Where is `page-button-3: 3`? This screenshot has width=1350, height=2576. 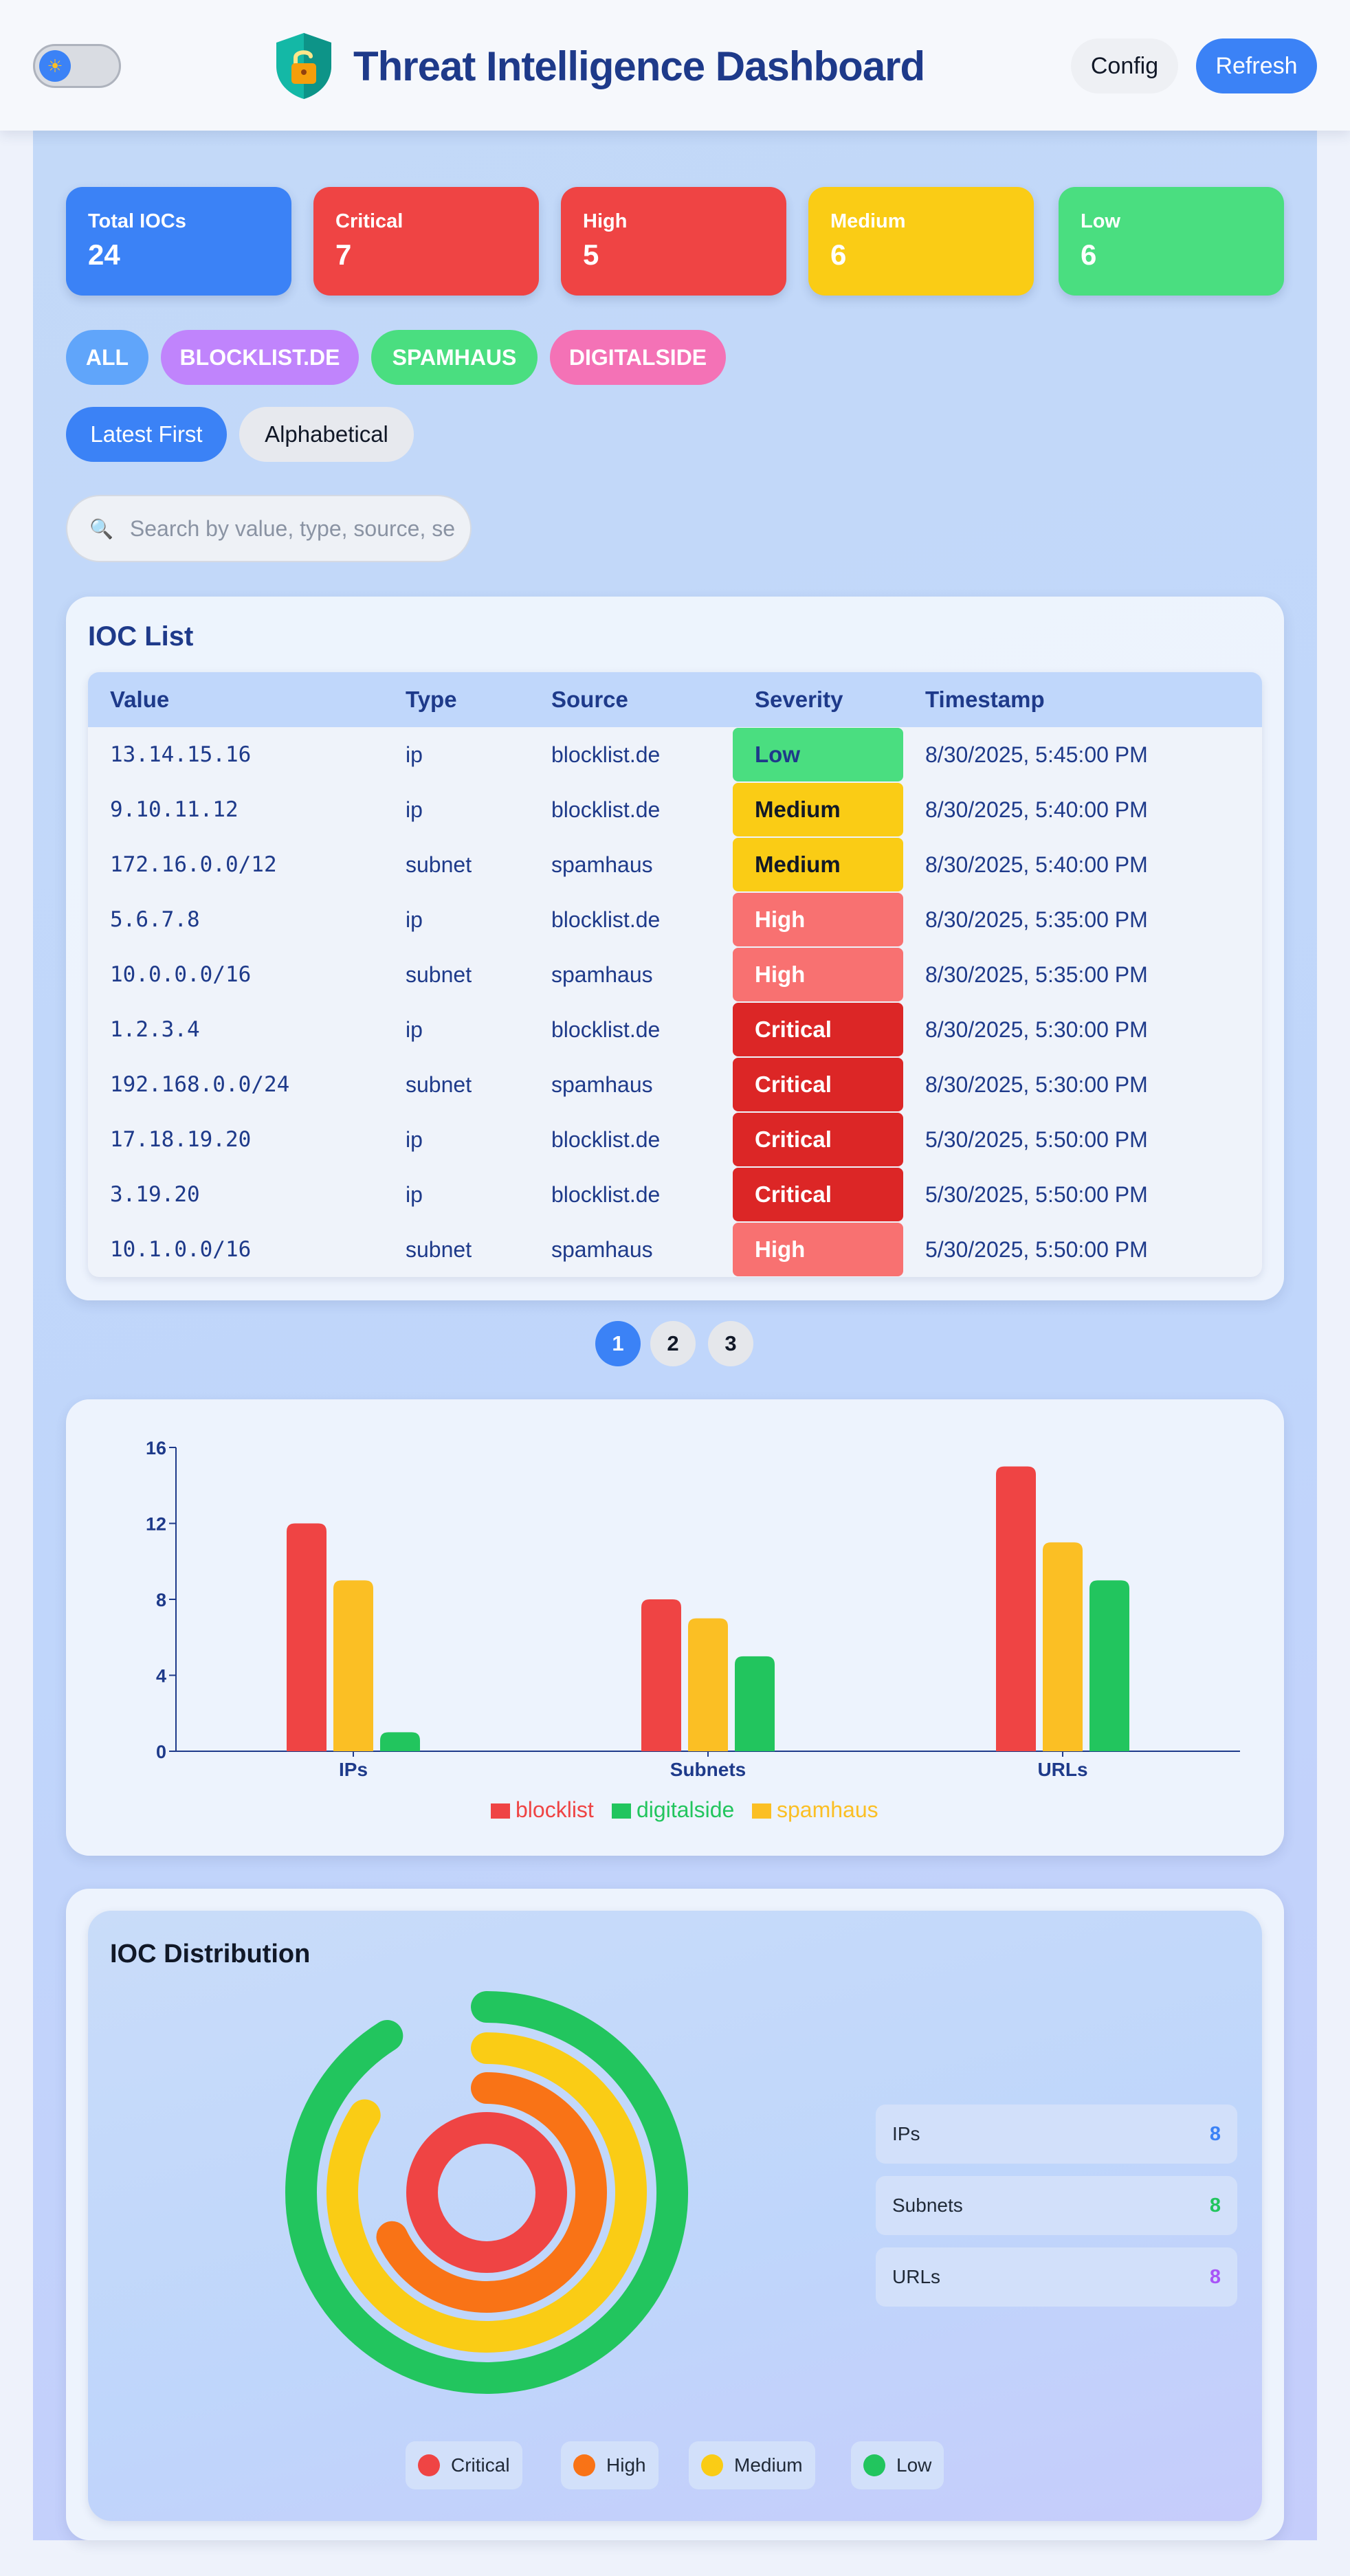
page-button-3: 3 is located at coordinates (730, 1343).